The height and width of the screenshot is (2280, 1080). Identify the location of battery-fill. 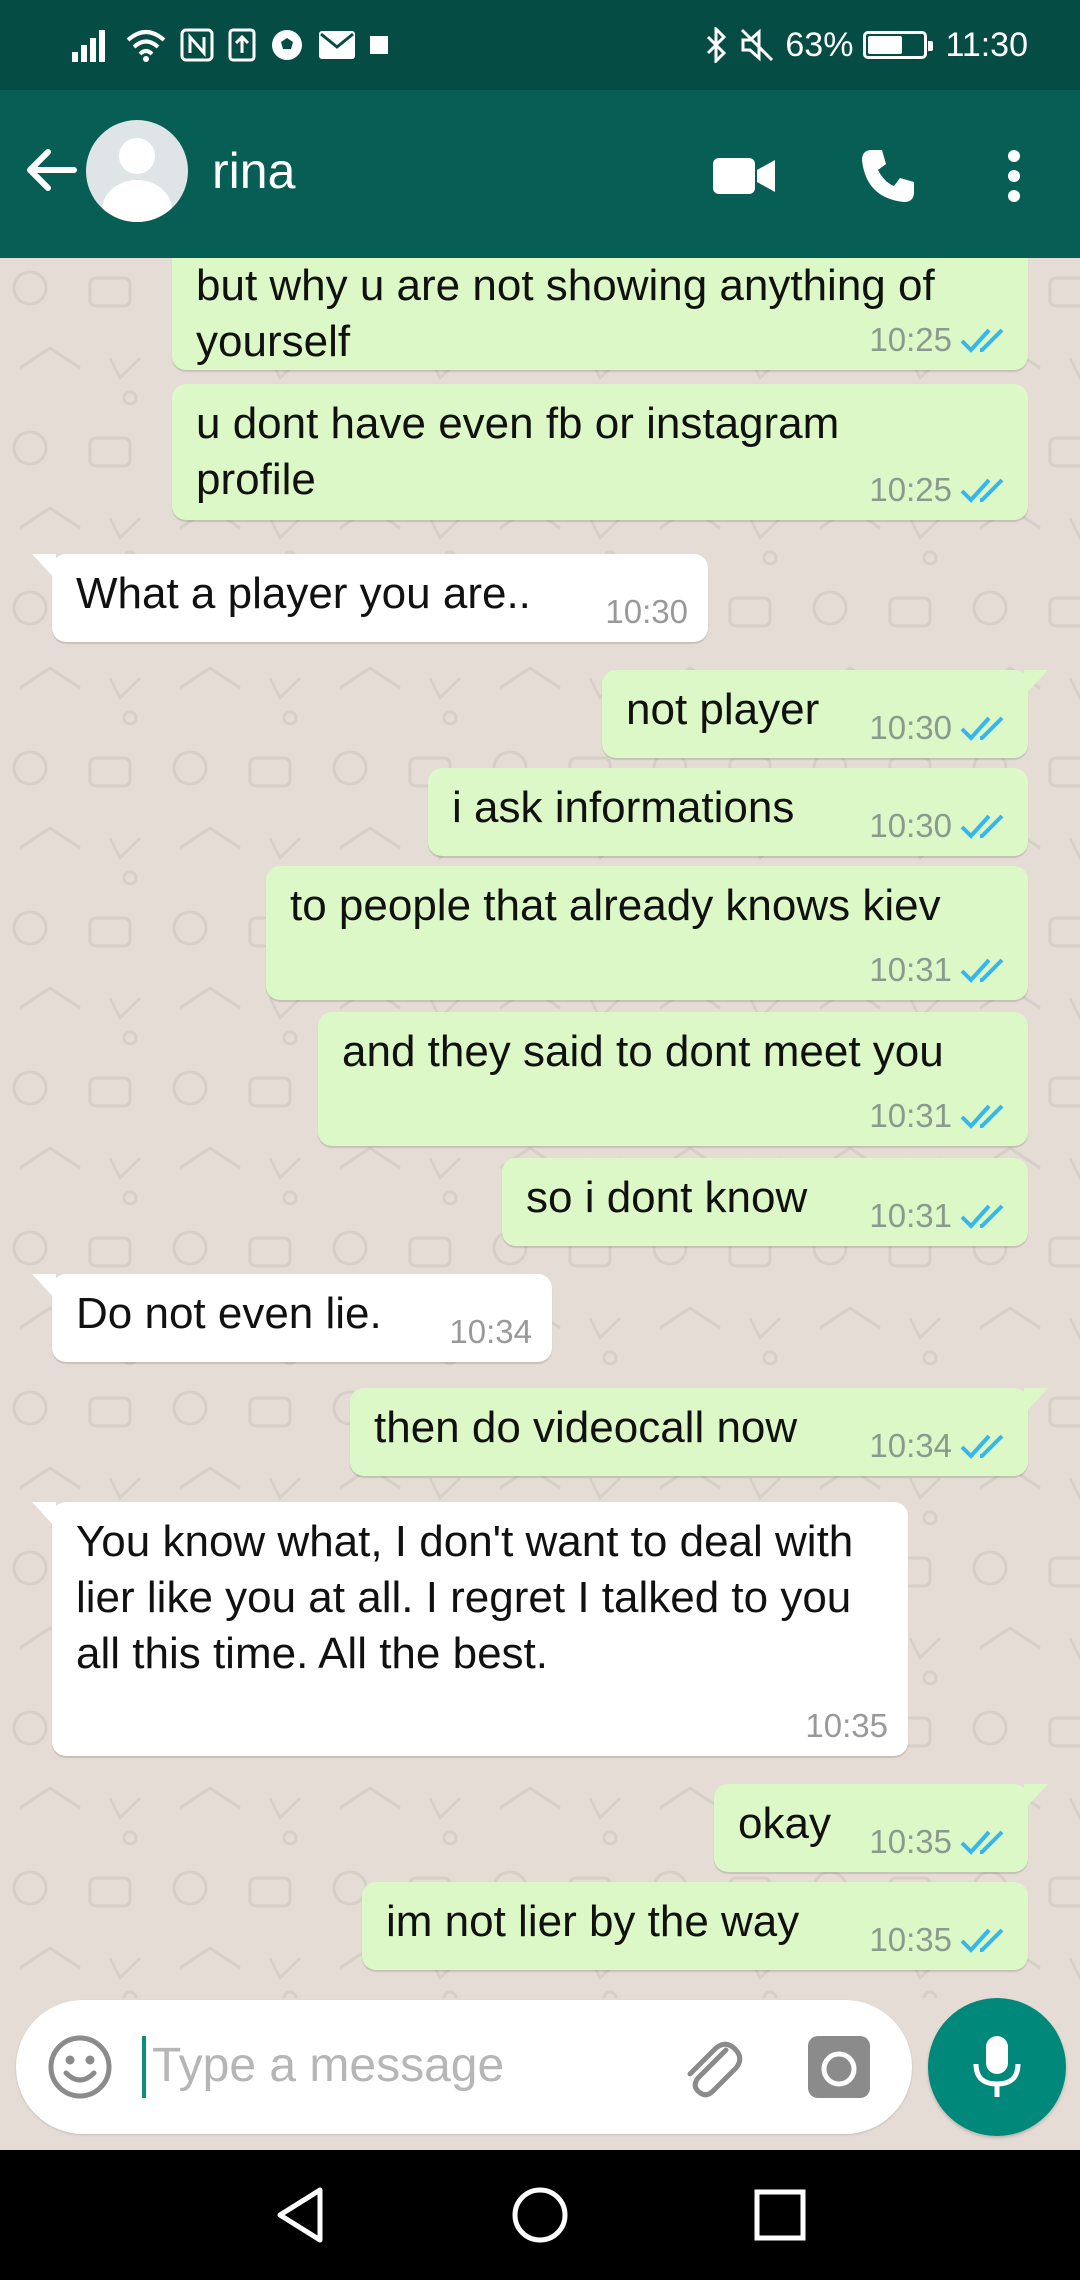
(885, 45).